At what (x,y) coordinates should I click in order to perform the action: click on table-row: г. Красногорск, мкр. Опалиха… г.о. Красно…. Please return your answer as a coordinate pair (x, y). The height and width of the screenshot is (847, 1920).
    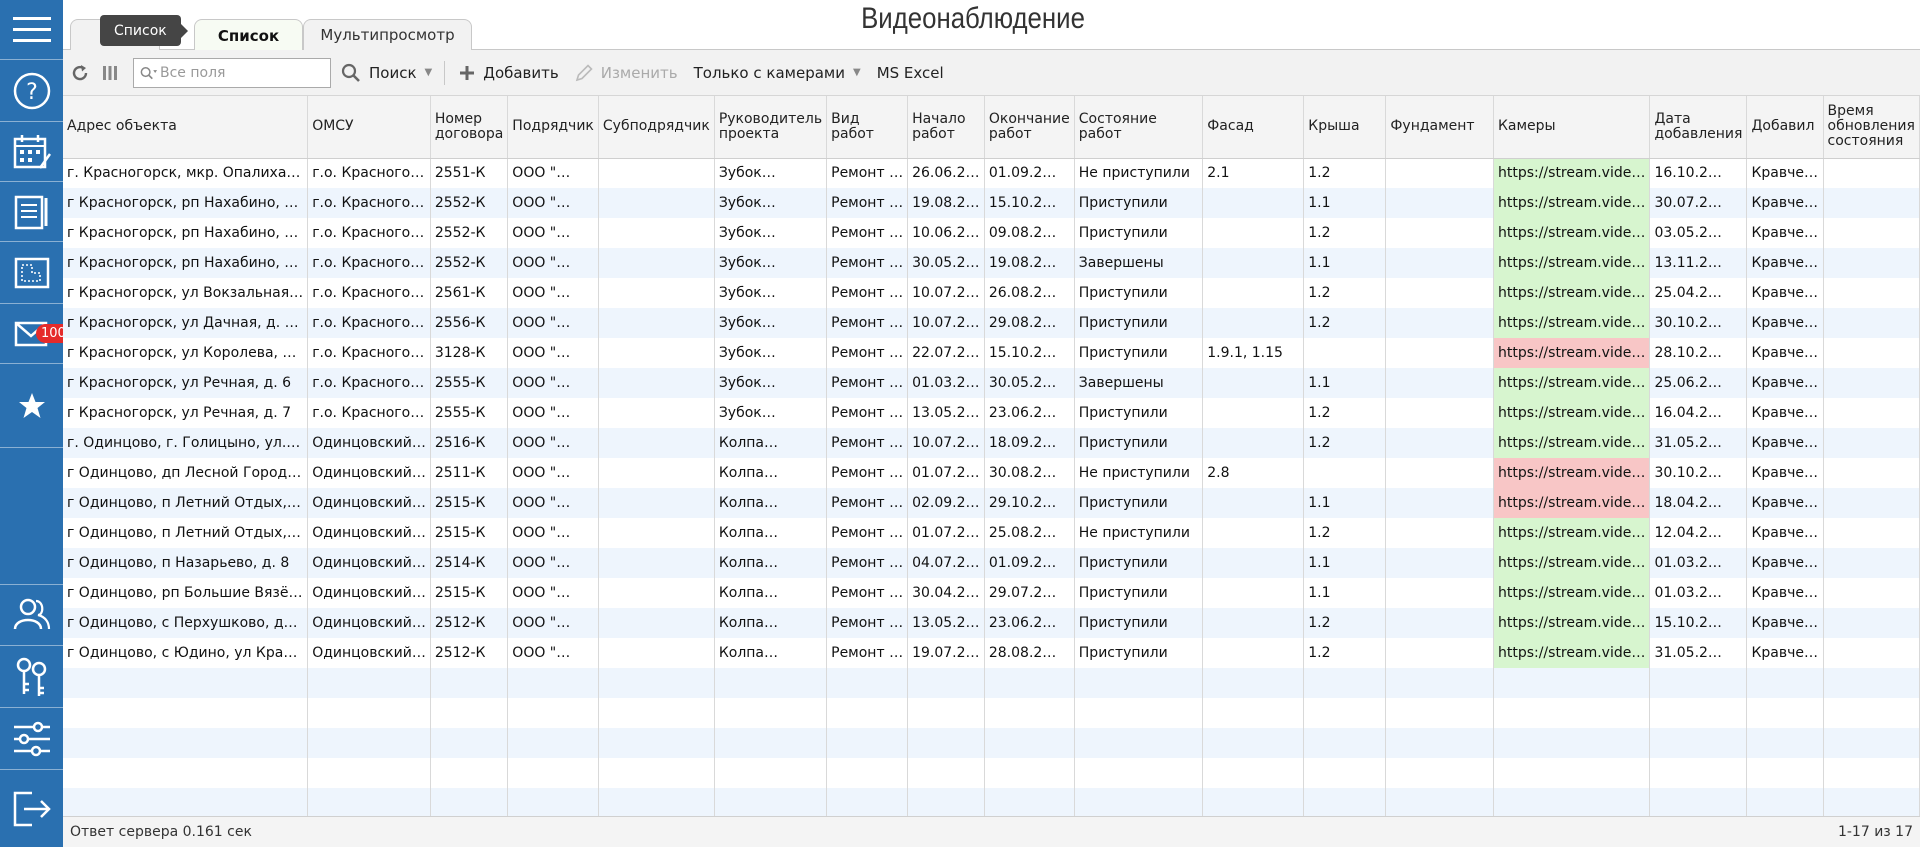
    Looking at the image, I should click on (991, 173).